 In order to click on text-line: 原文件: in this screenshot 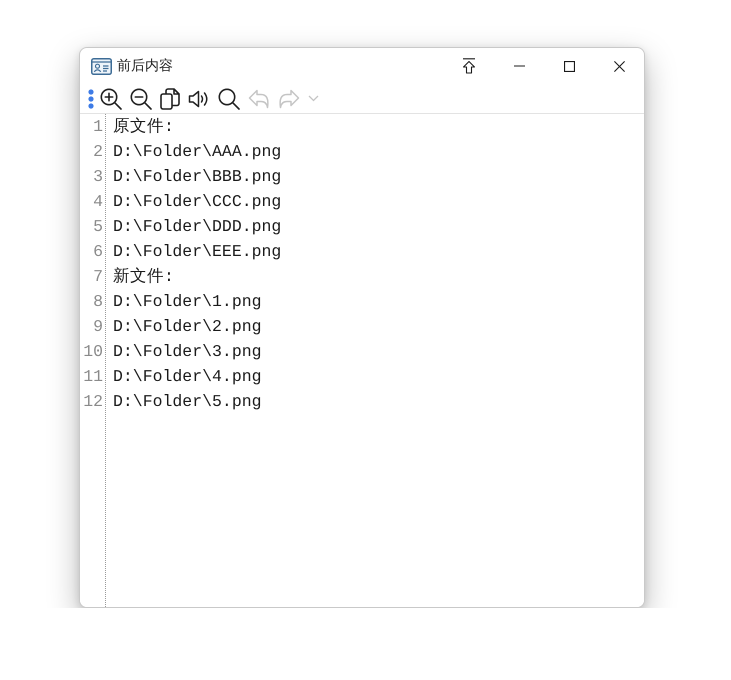, I will do `click(143, 127)`.